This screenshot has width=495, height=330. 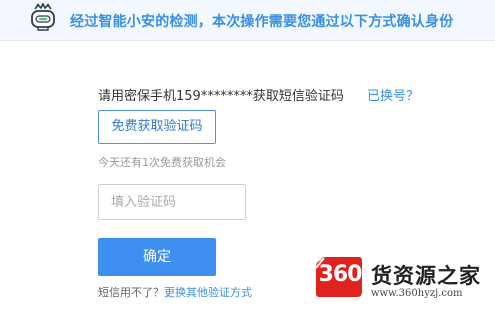 I want to click on header-bar: 经过智能小安的检测，本次操作需要您通过以下方式确认身份, so click(x=247, y=20).